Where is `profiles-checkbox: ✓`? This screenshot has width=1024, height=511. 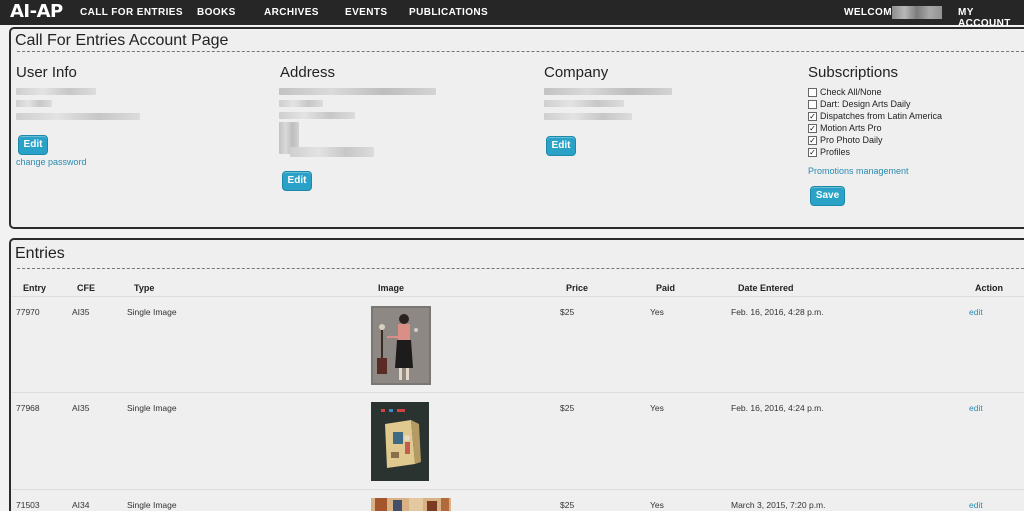 profiles-checkbox: ✓ is located at coordinates (812, 152).